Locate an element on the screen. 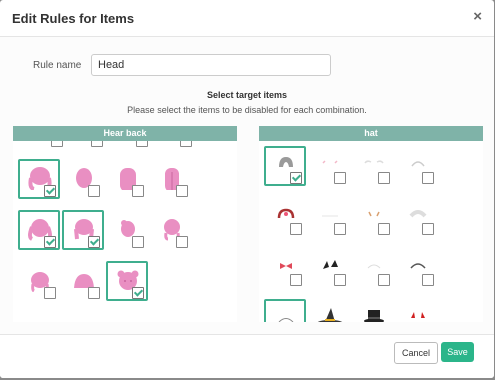  modal-header: Edit Rules for Items × is located at coordinates (247, 18).